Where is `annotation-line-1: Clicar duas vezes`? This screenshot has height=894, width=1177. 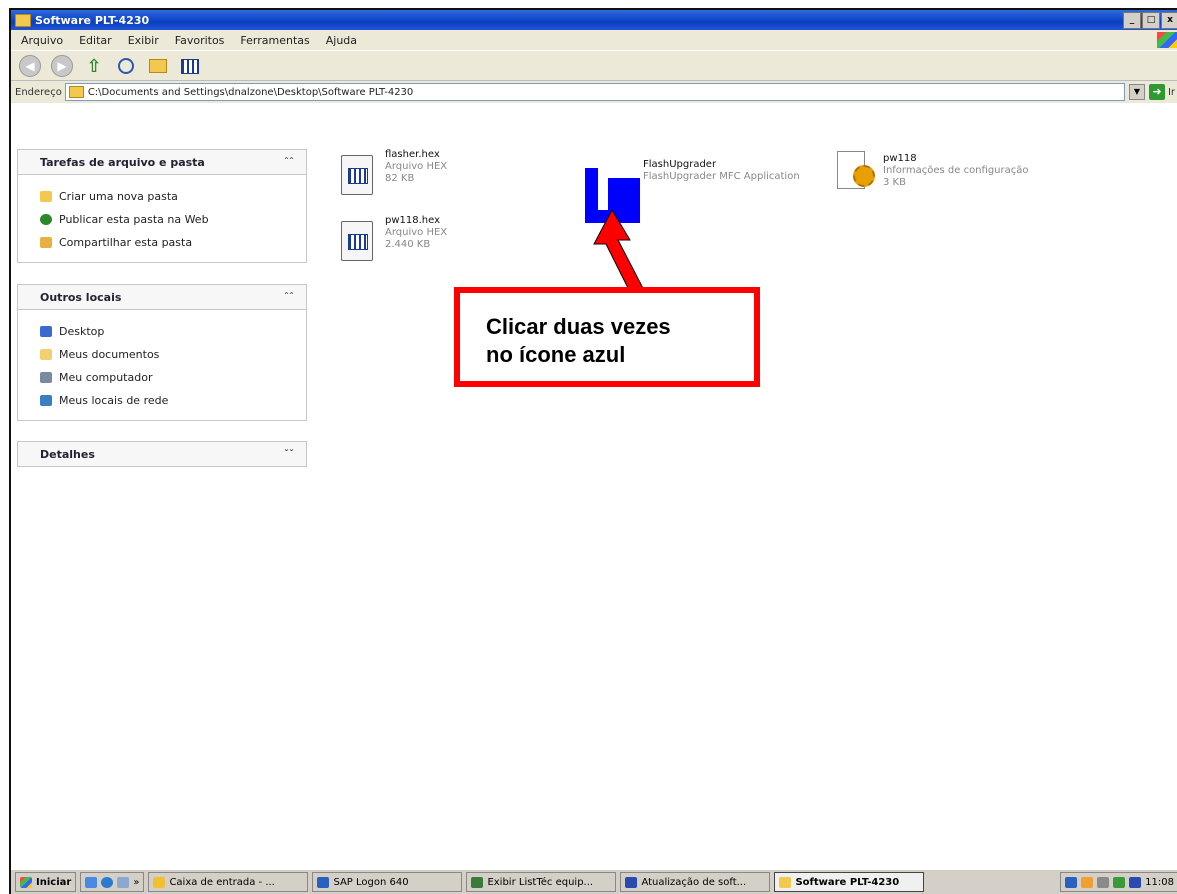
annotation-line-1: Clicar duas vezes is located at coordinates (578, 326).